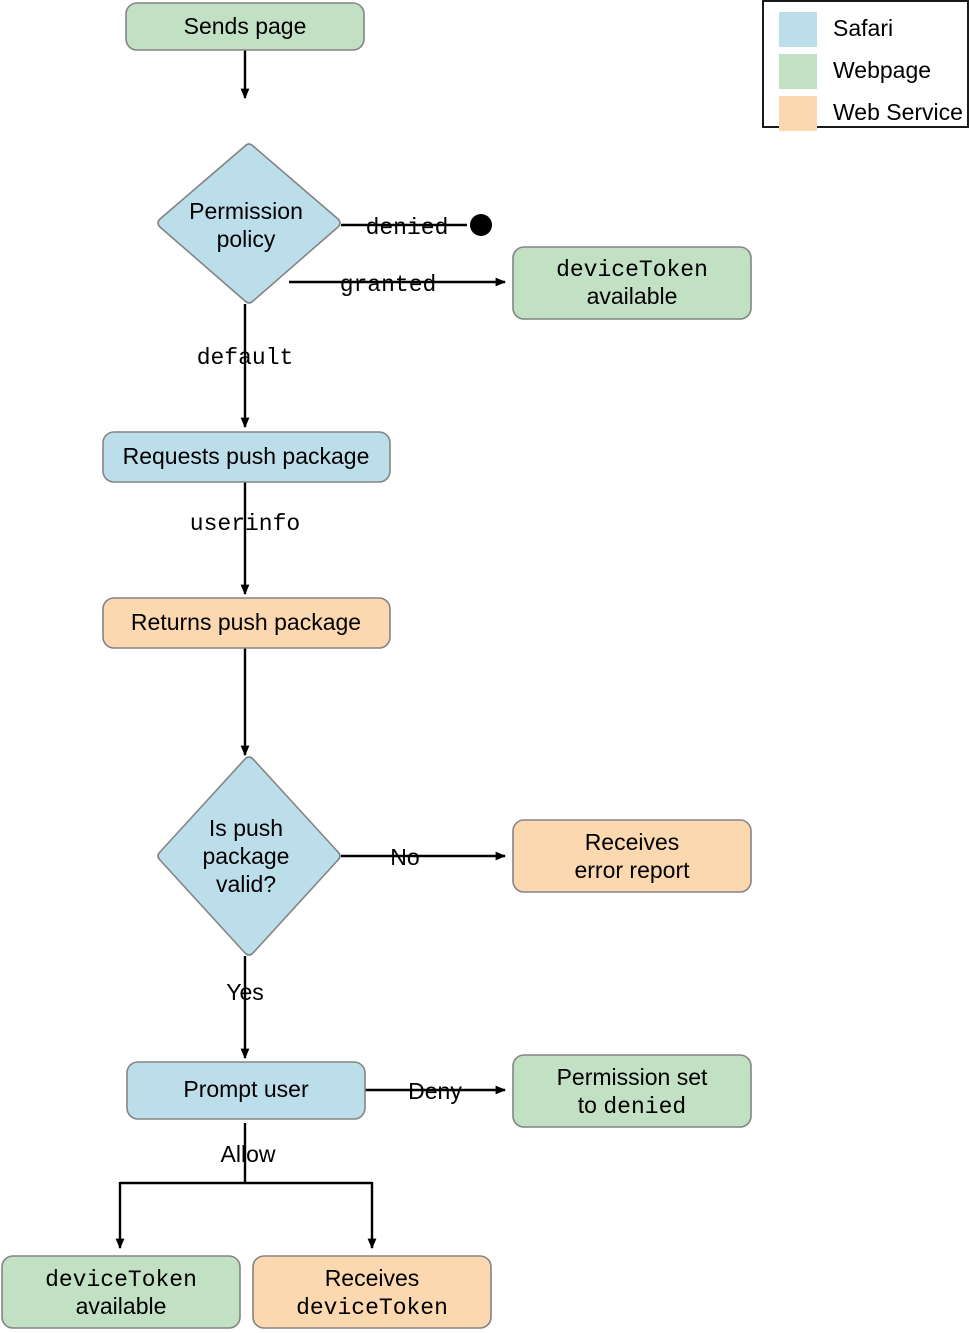 The height and width of the screenshot is (1333, 970). What do you see at coordinates (632, 870) in the screenshot?
I see `node-receives-error-report-line-1: error report` at bounding box center [632, 870].